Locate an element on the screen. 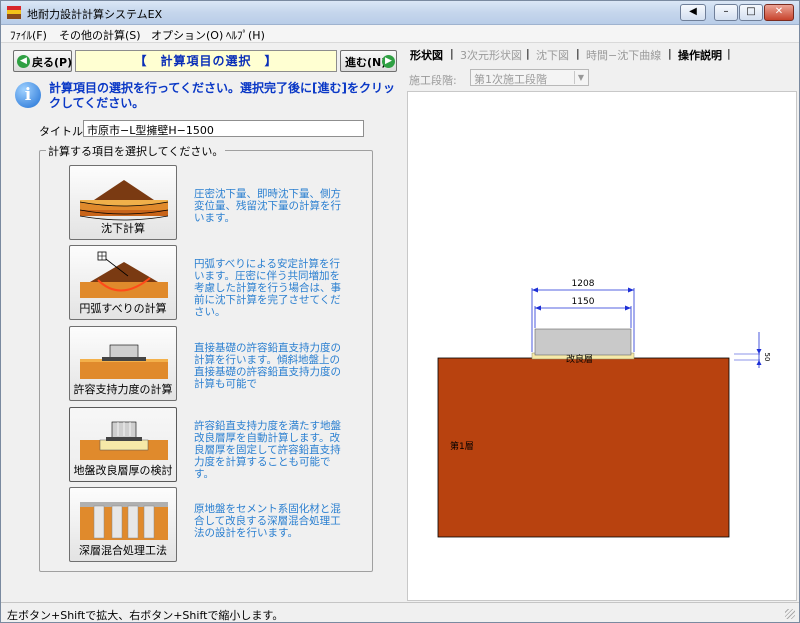  window-title: 地耐力設計計算システムEX is located at coordinates (95, 14).